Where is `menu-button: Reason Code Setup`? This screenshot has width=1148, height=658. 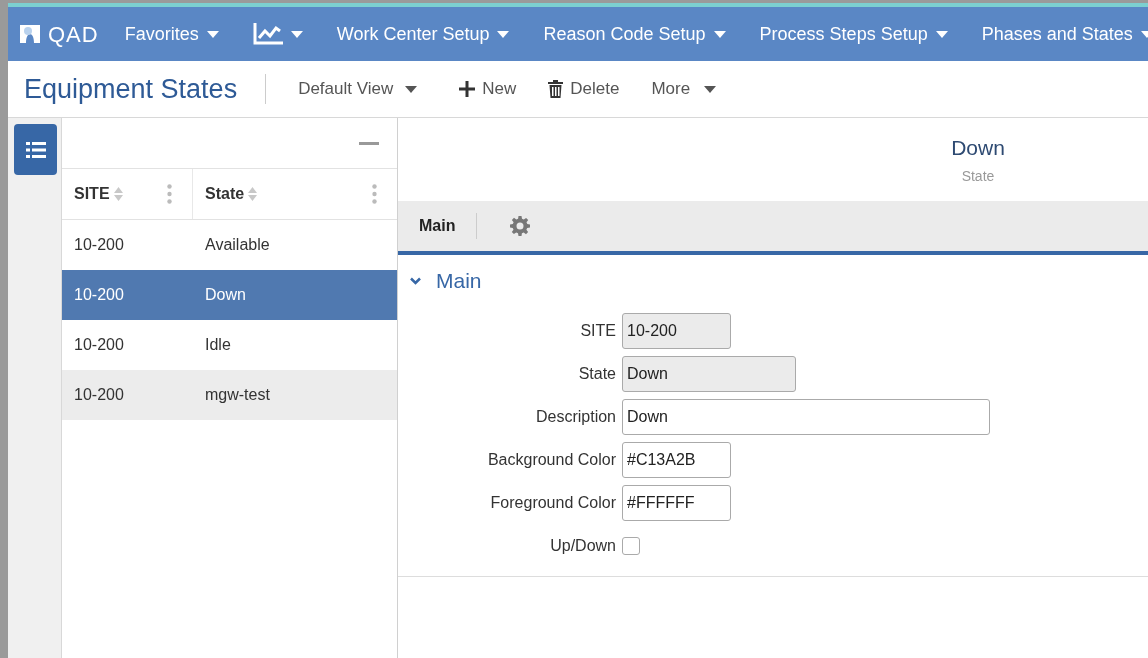 menu-button: Reason Code Setup is located at coordinates (634, 34).